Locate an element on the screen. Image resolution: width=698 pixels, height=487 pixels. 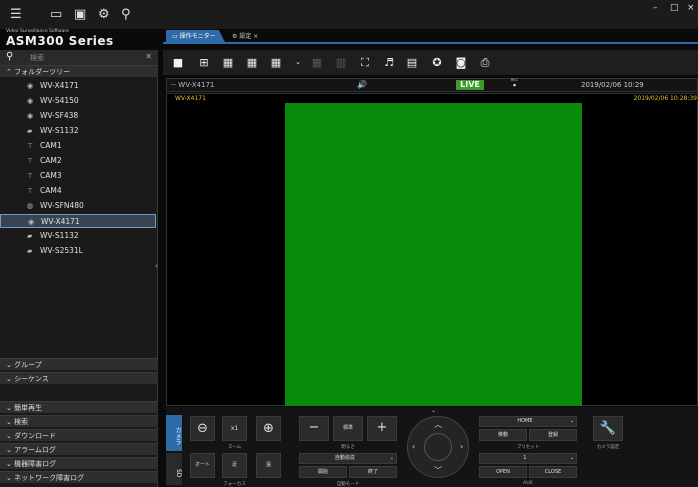
group-section-header: ⌄ グループ is located at coordinates (79, 364).